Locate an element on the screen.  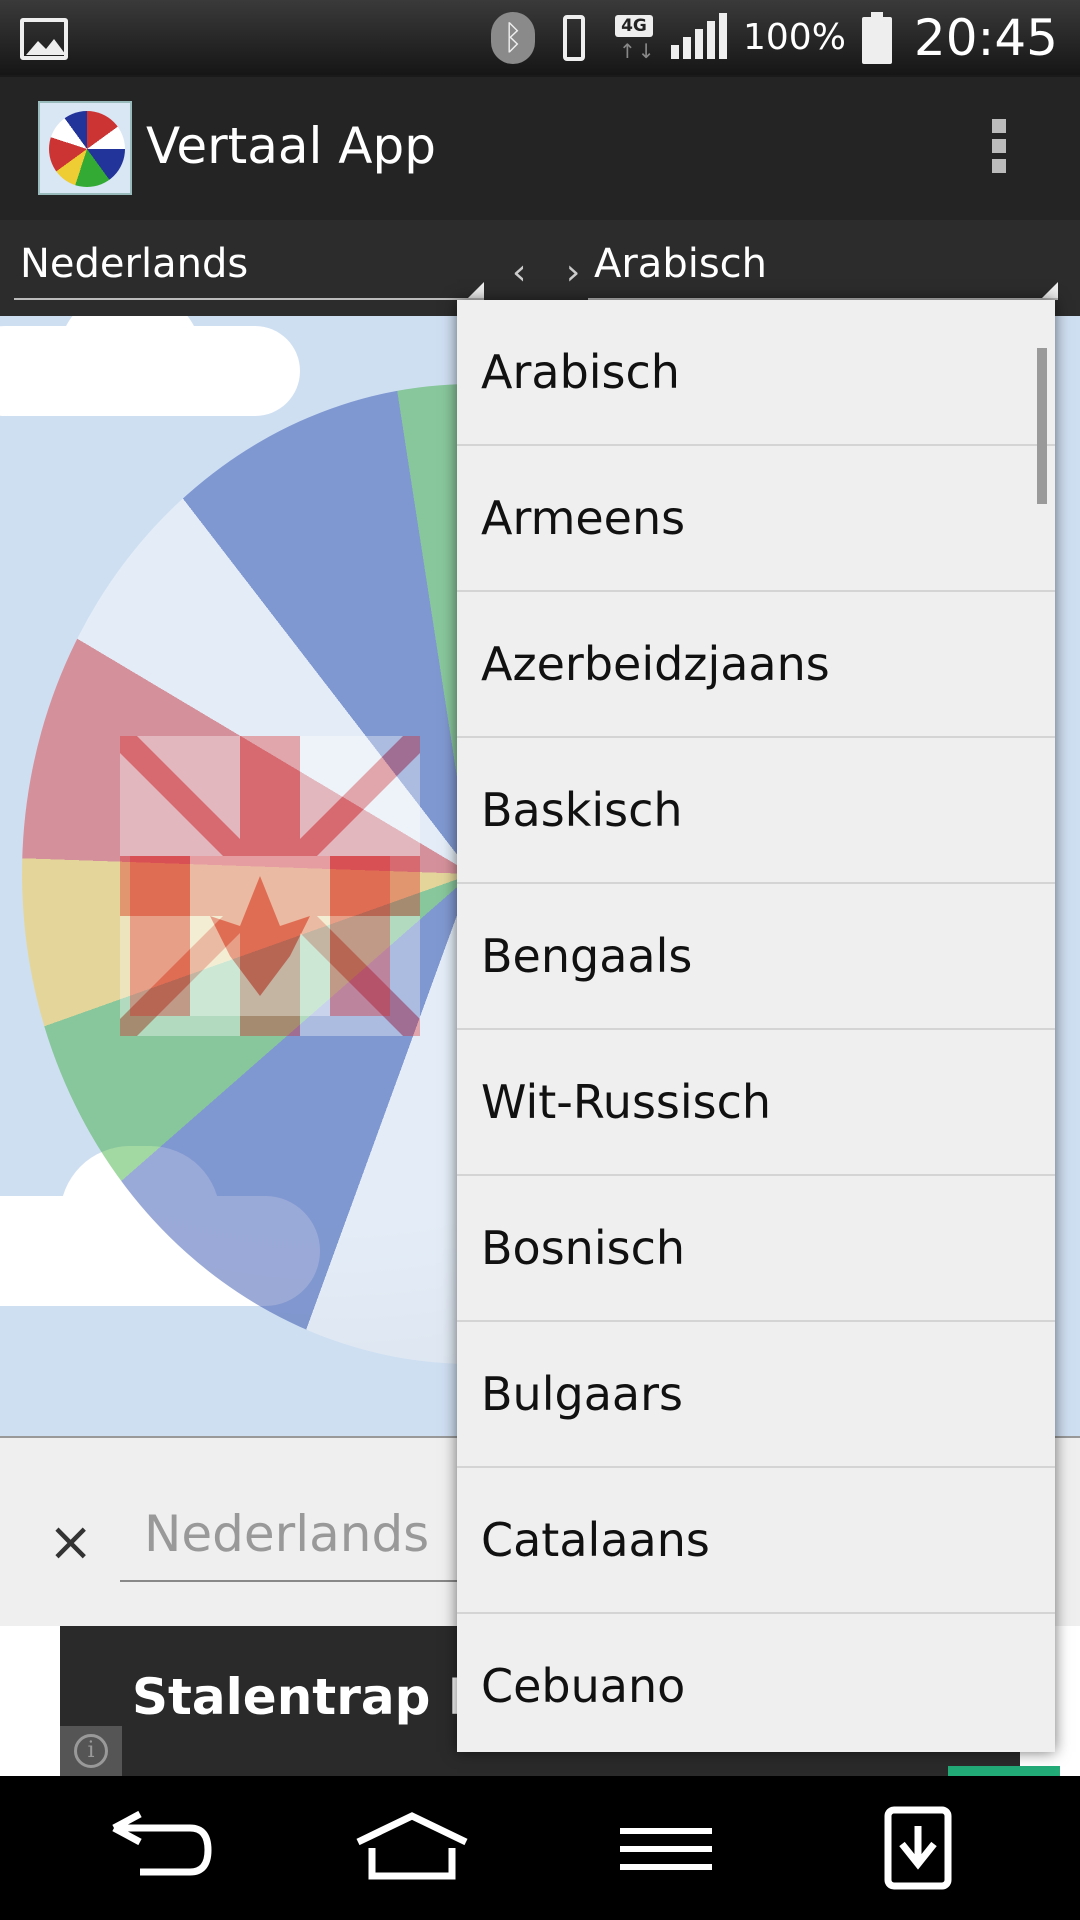
dropdown-item: Wit-Russisch is located at coordinates (756, 1103).